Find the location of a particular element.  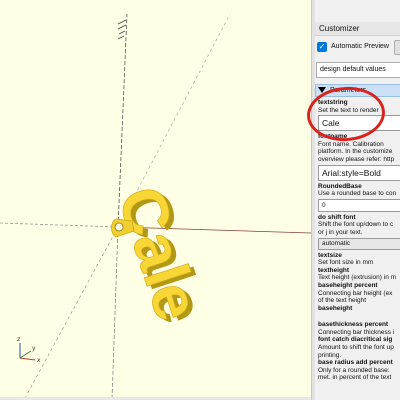

customizer-title: Customizer is located at coordinates (357, 29).